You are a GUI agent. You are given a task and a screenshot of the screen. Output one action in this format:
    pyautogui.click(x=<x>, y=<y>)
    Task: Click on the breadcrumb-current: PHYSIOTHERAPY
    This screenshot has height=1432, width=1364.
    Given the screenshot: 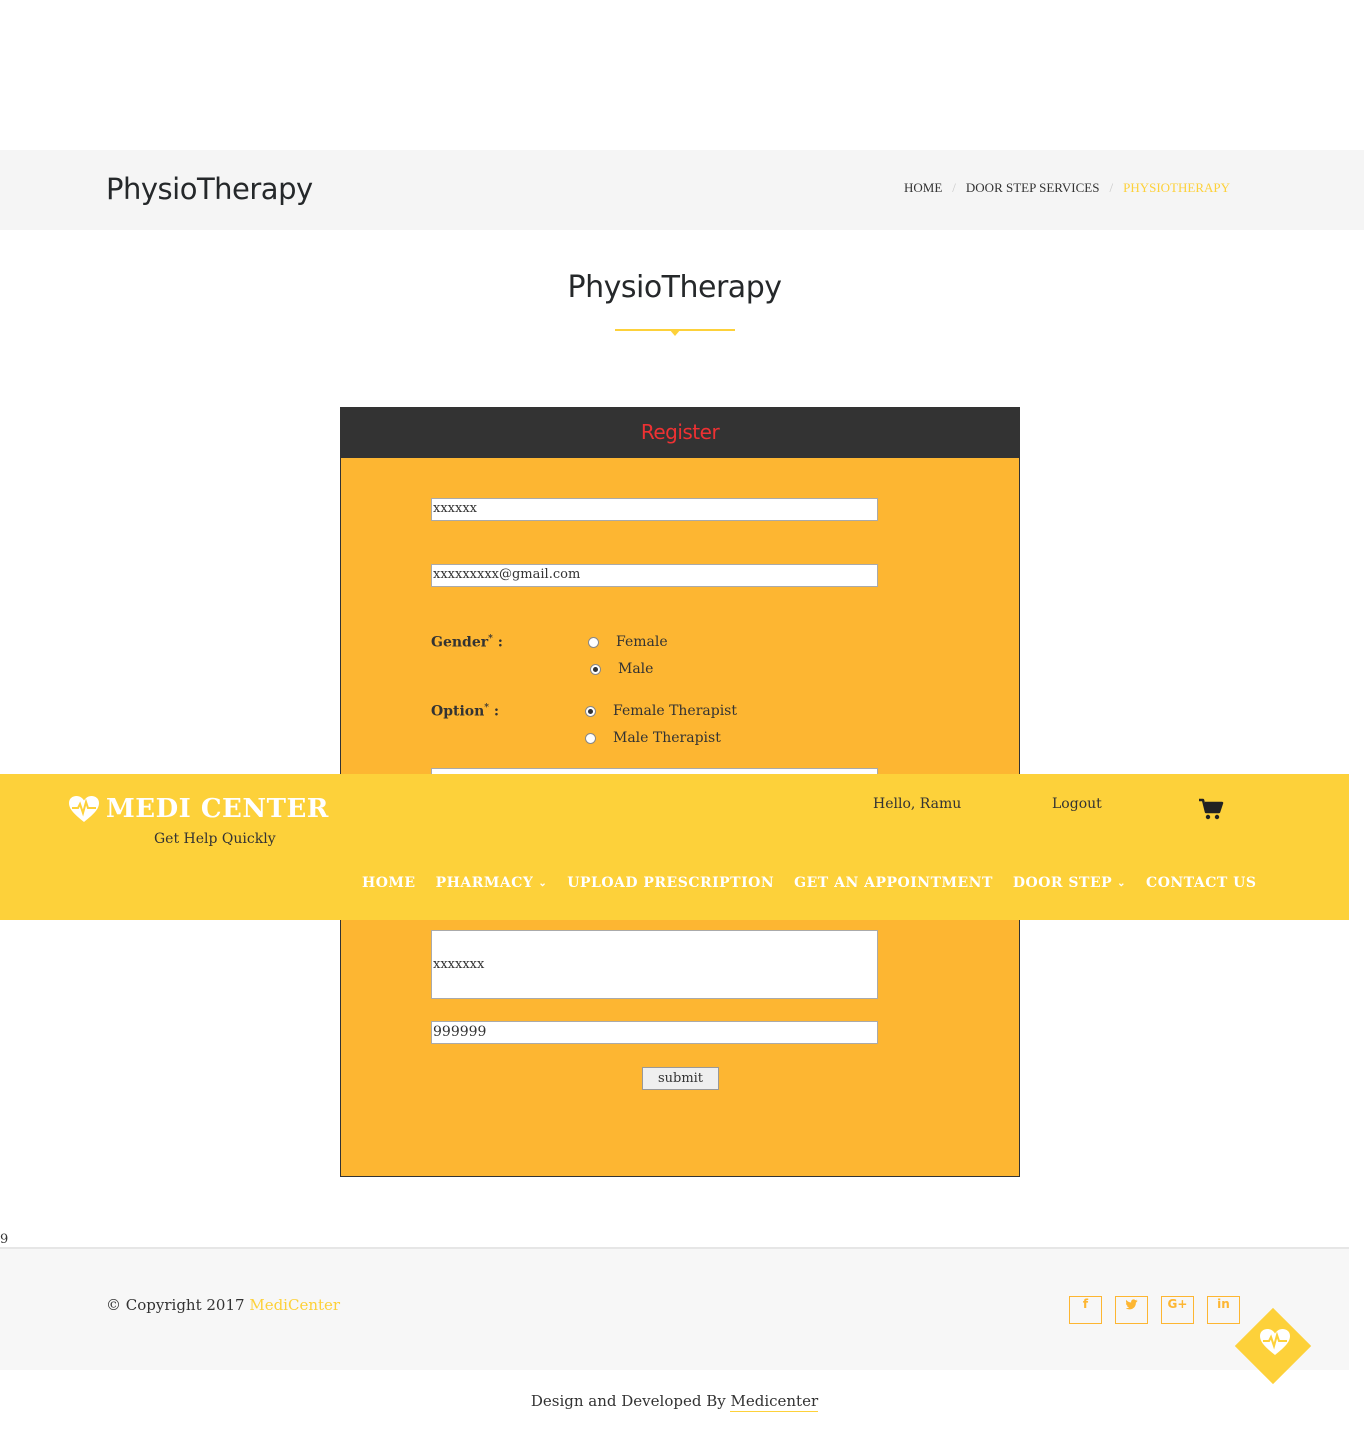 What is the action you would take?
    pyautogui.click(x=1176, y=187)
    